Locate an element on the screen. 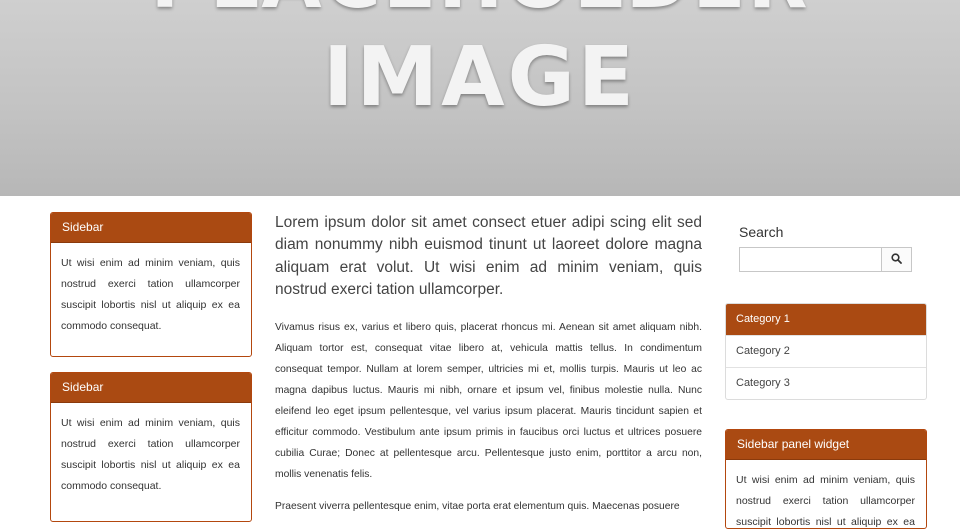 The width and height of the screenshot is (960, 529). hero-image-text: IMAGE is located at coordinates (480, 77).